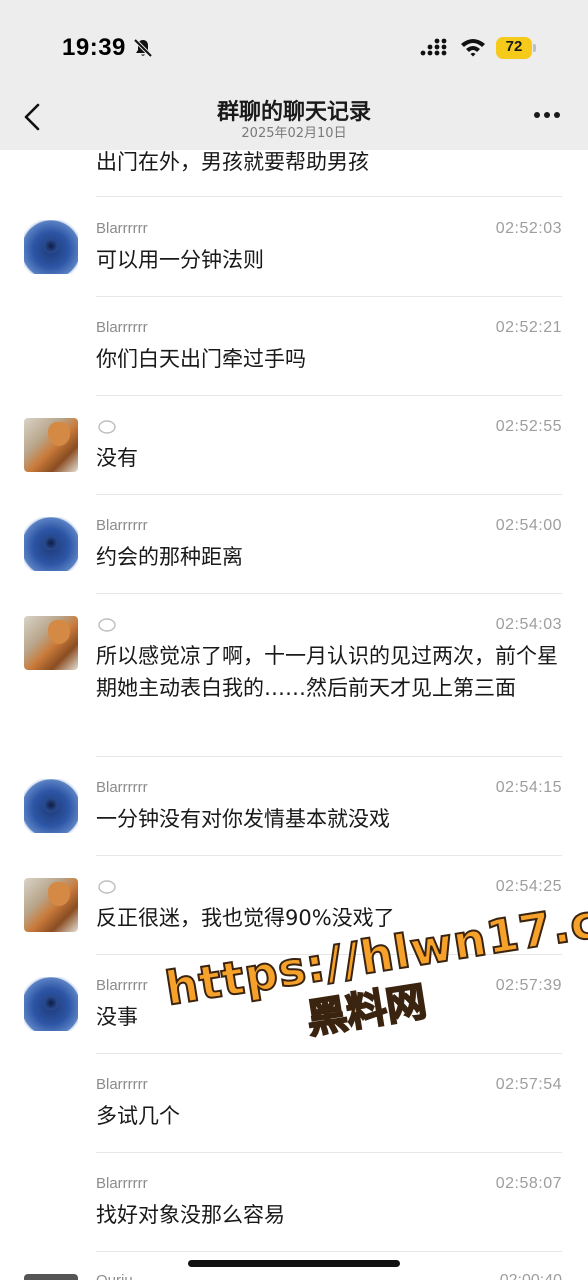 The width and height of the screenshot is (588, 1280). Describe the element at coordinates (243, 819) in the screenshot. I see `message-text: 一分钟没有对你发情基本就没戏` at that location.